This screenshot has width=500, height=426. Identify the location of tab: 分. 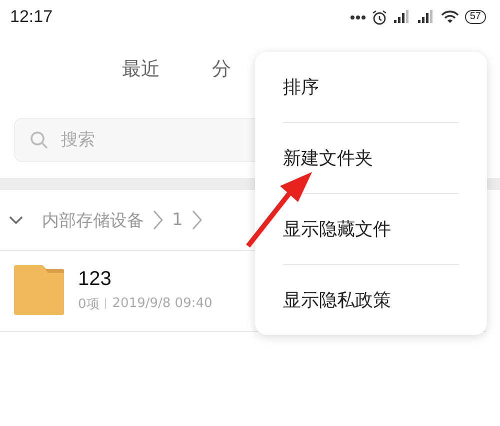
(221, 69).